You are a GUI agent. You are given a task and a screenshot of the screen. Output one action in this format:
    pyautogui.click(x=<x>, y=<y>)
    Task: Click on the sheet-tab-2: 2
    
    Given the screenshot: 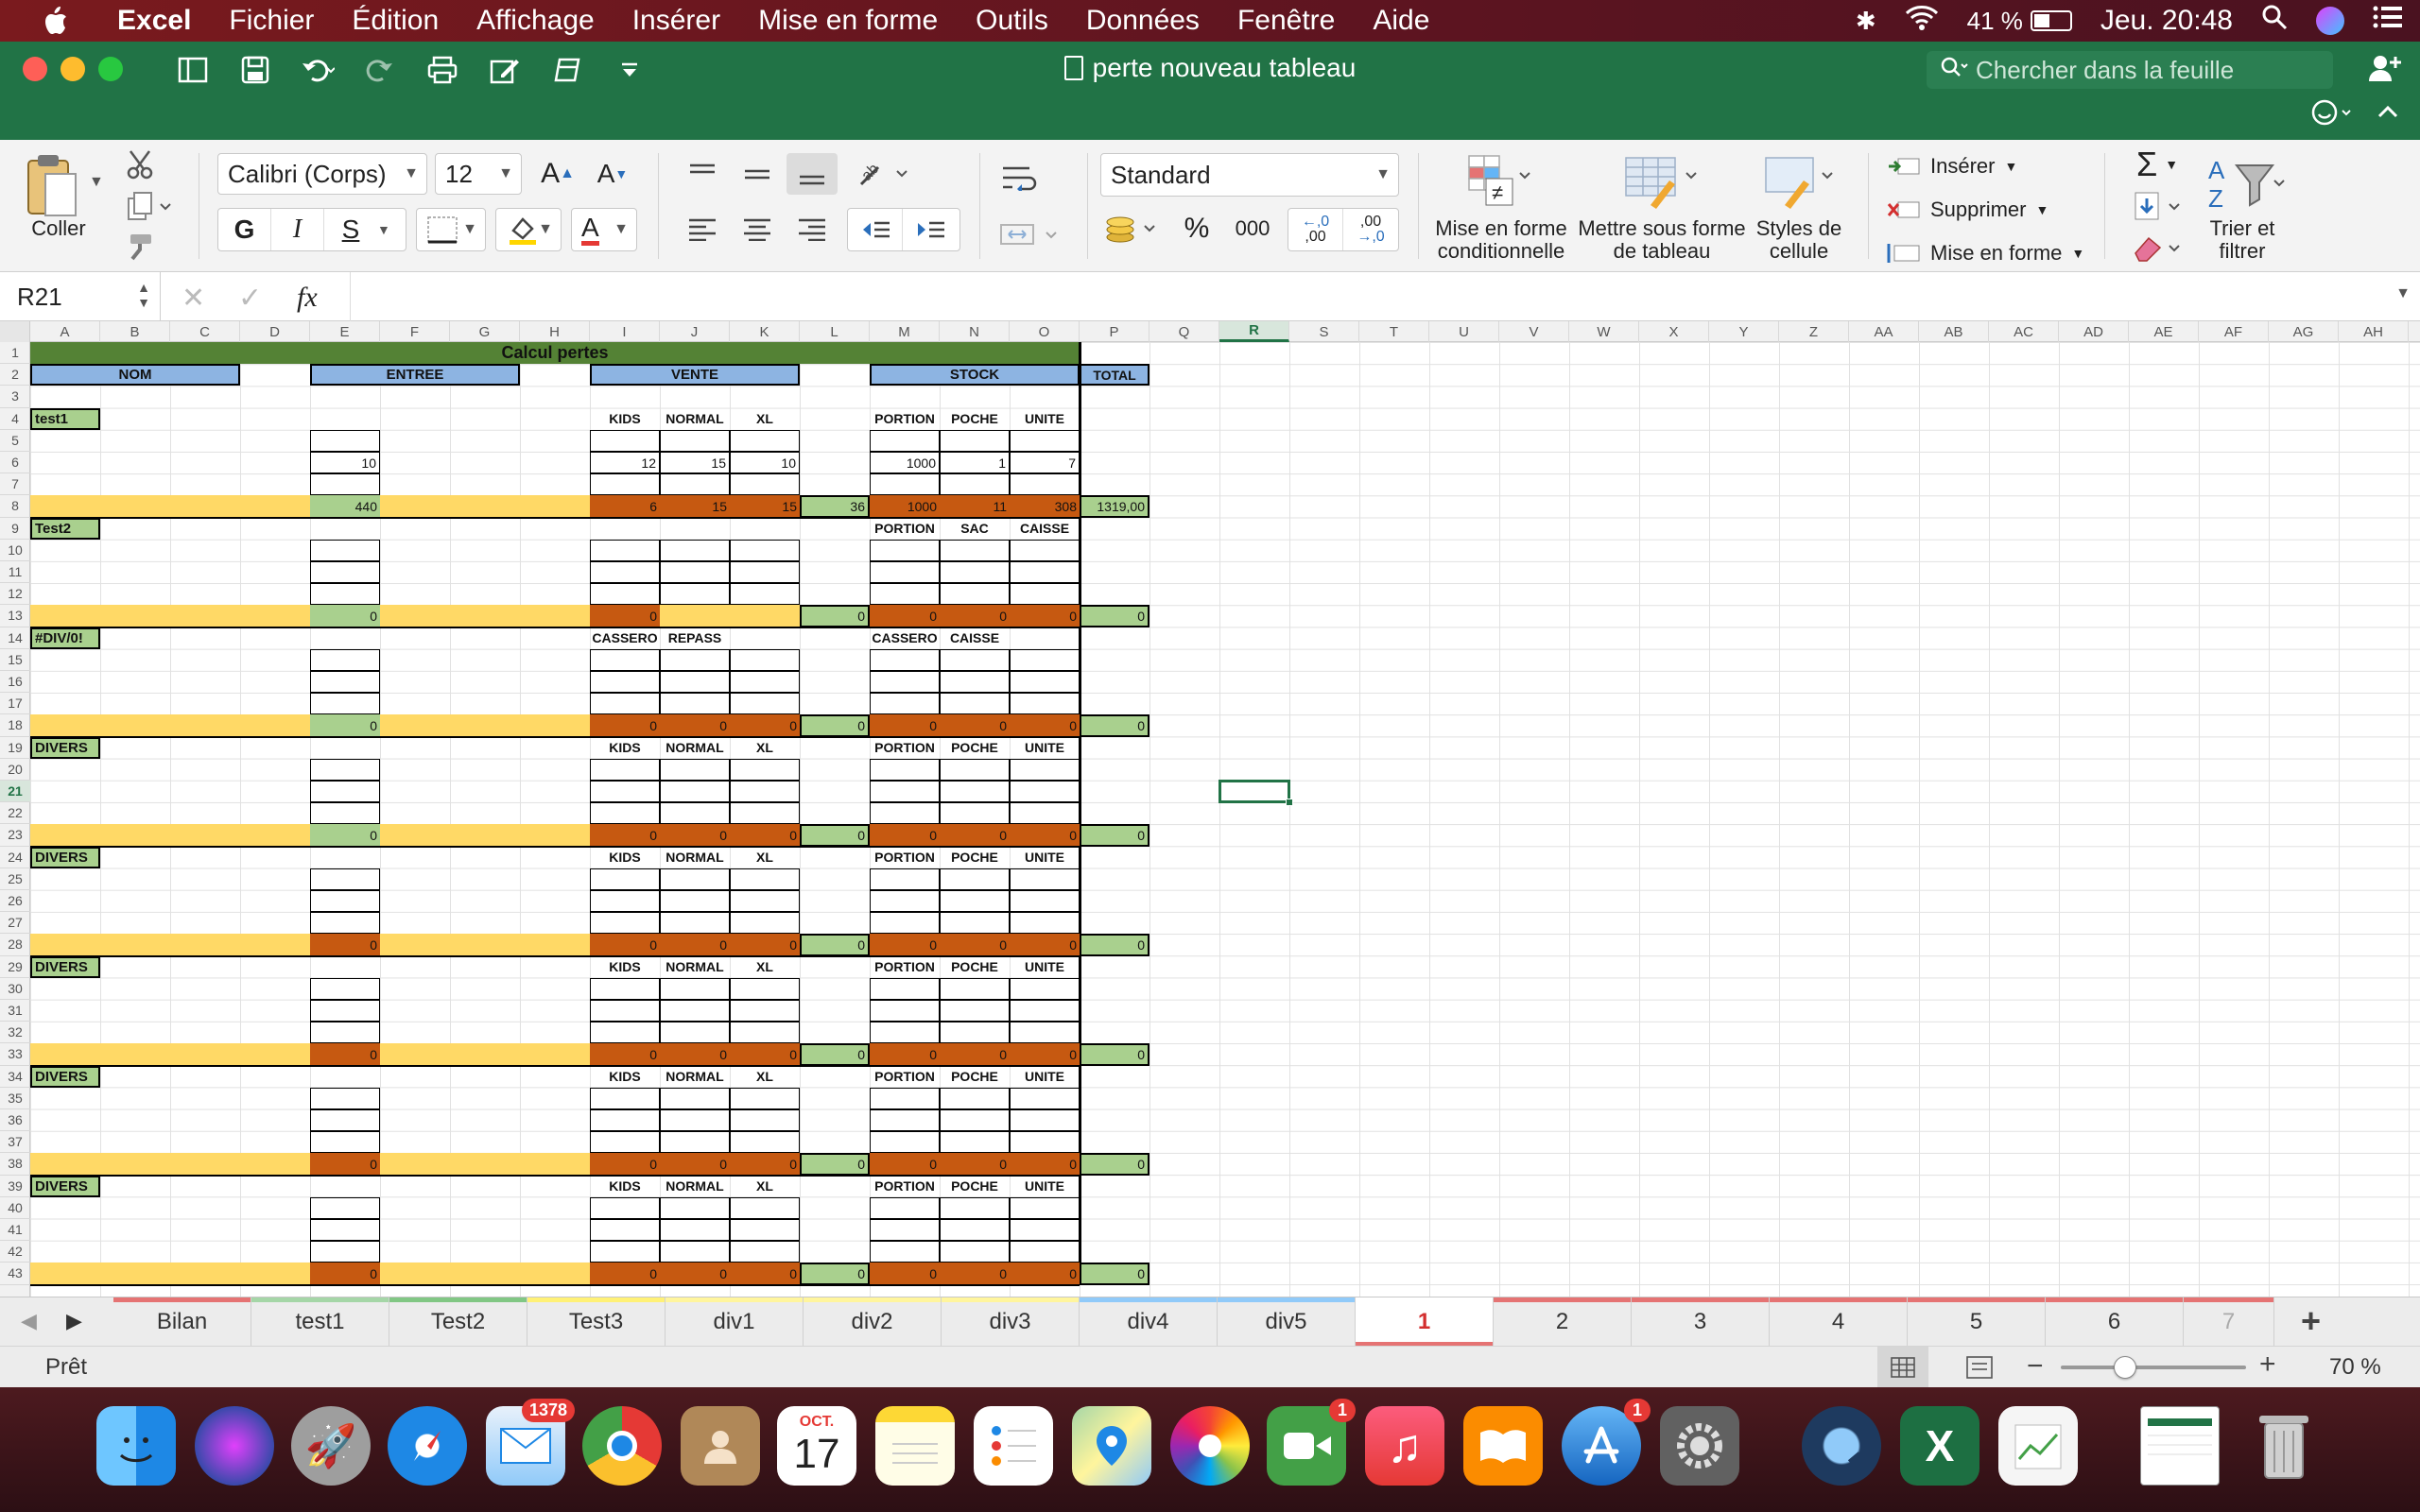 What is the action you would take?
    pyautogui.click(x=1563, y=1322)
    